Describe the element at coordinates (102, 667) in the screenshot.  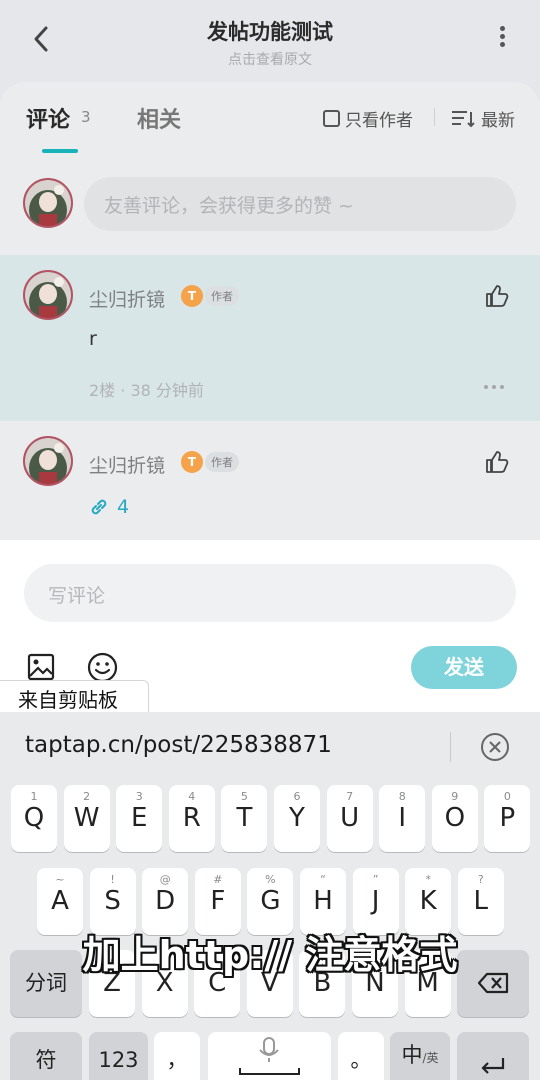
I see `emoji-icon` at that location.